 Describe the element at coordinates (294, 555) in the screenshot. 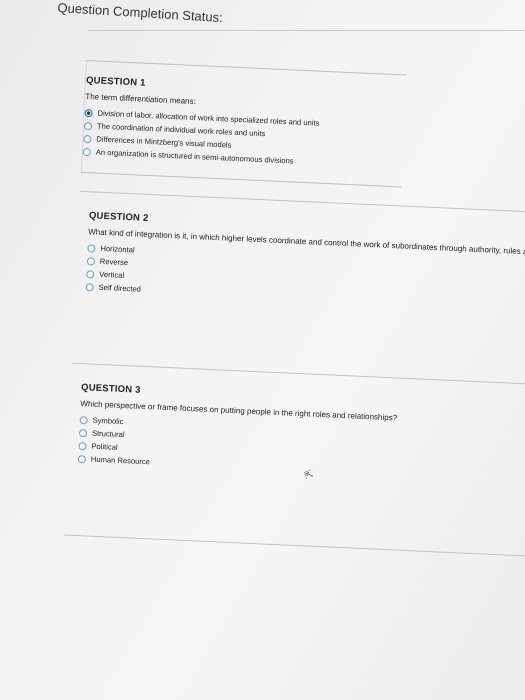

I see `question-divider` at that location.